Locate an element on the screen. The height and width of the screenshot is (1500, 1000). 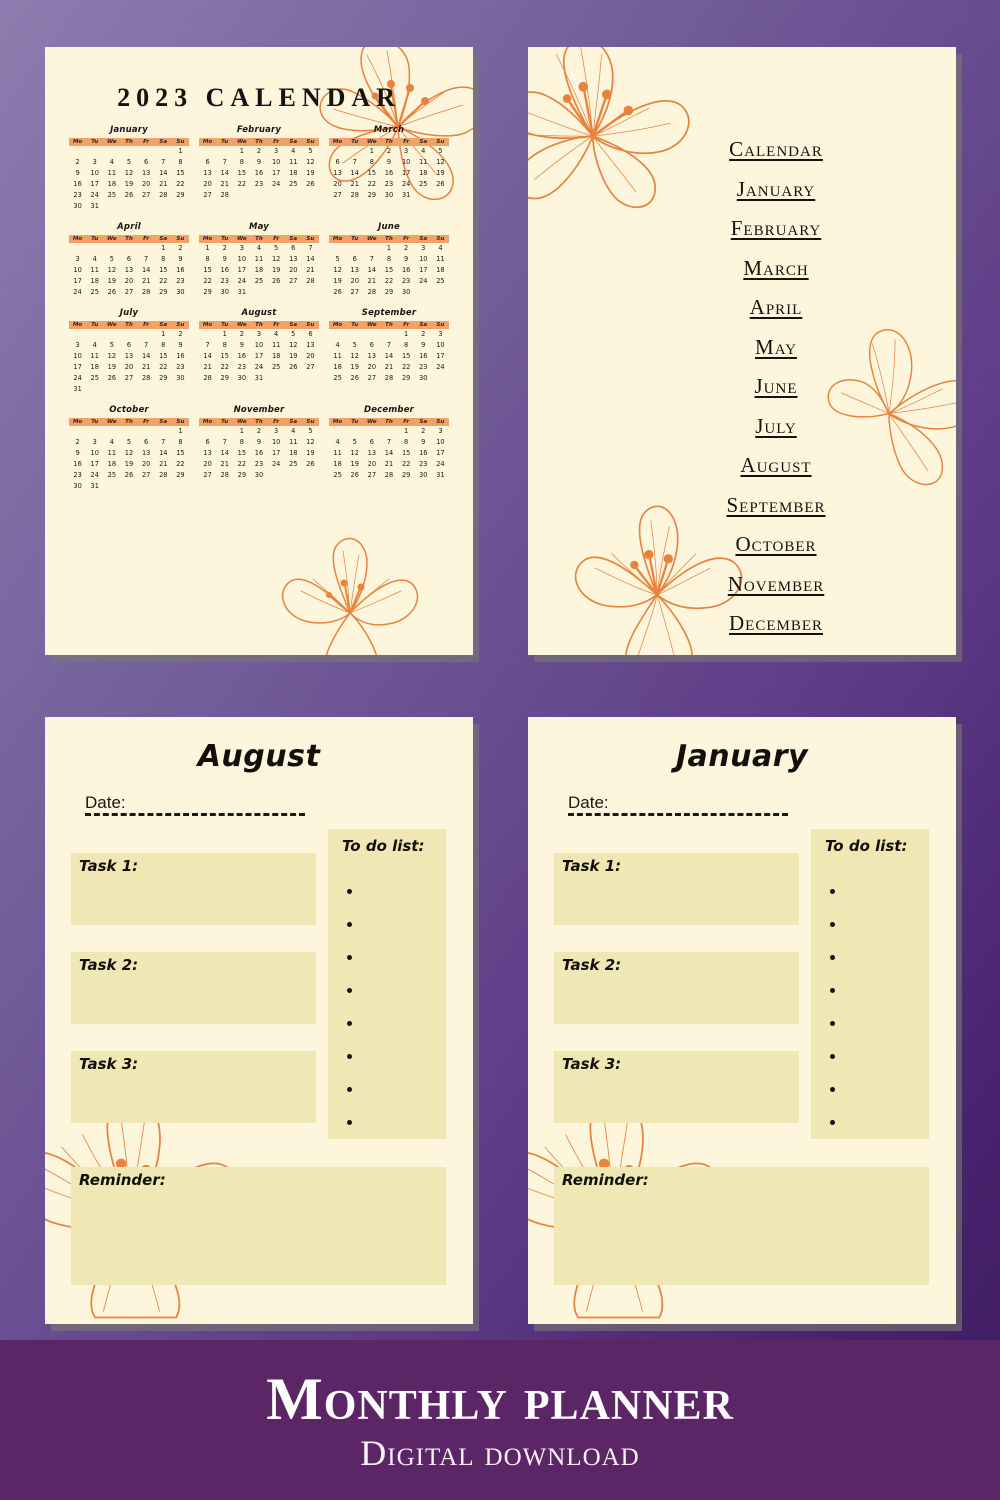
index-link-august: August is located at coordinates (776, 465).